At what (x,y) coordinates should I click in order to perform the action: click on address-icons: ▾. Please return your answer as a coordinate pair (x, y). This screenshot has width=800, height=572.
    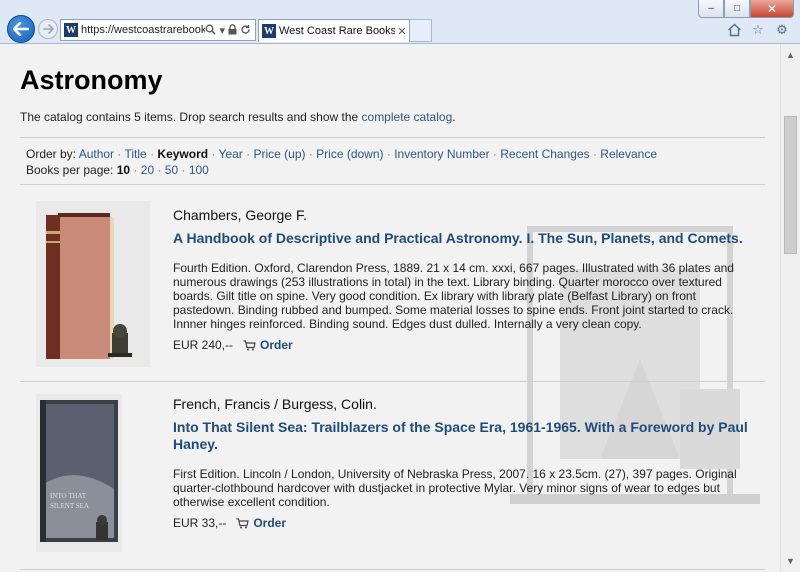
    Looking at the image, I should click on (230, 30).